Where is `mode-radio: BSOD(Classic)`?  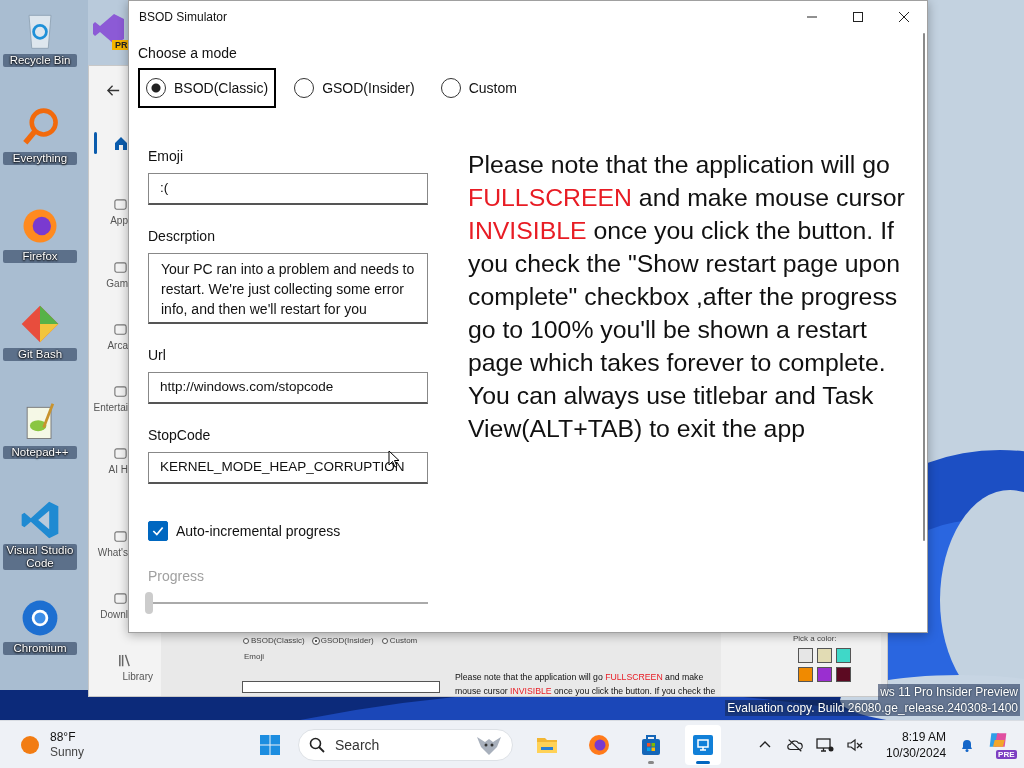
mode-radio: BSOD(Classic) is located at coordinates (207, 88).